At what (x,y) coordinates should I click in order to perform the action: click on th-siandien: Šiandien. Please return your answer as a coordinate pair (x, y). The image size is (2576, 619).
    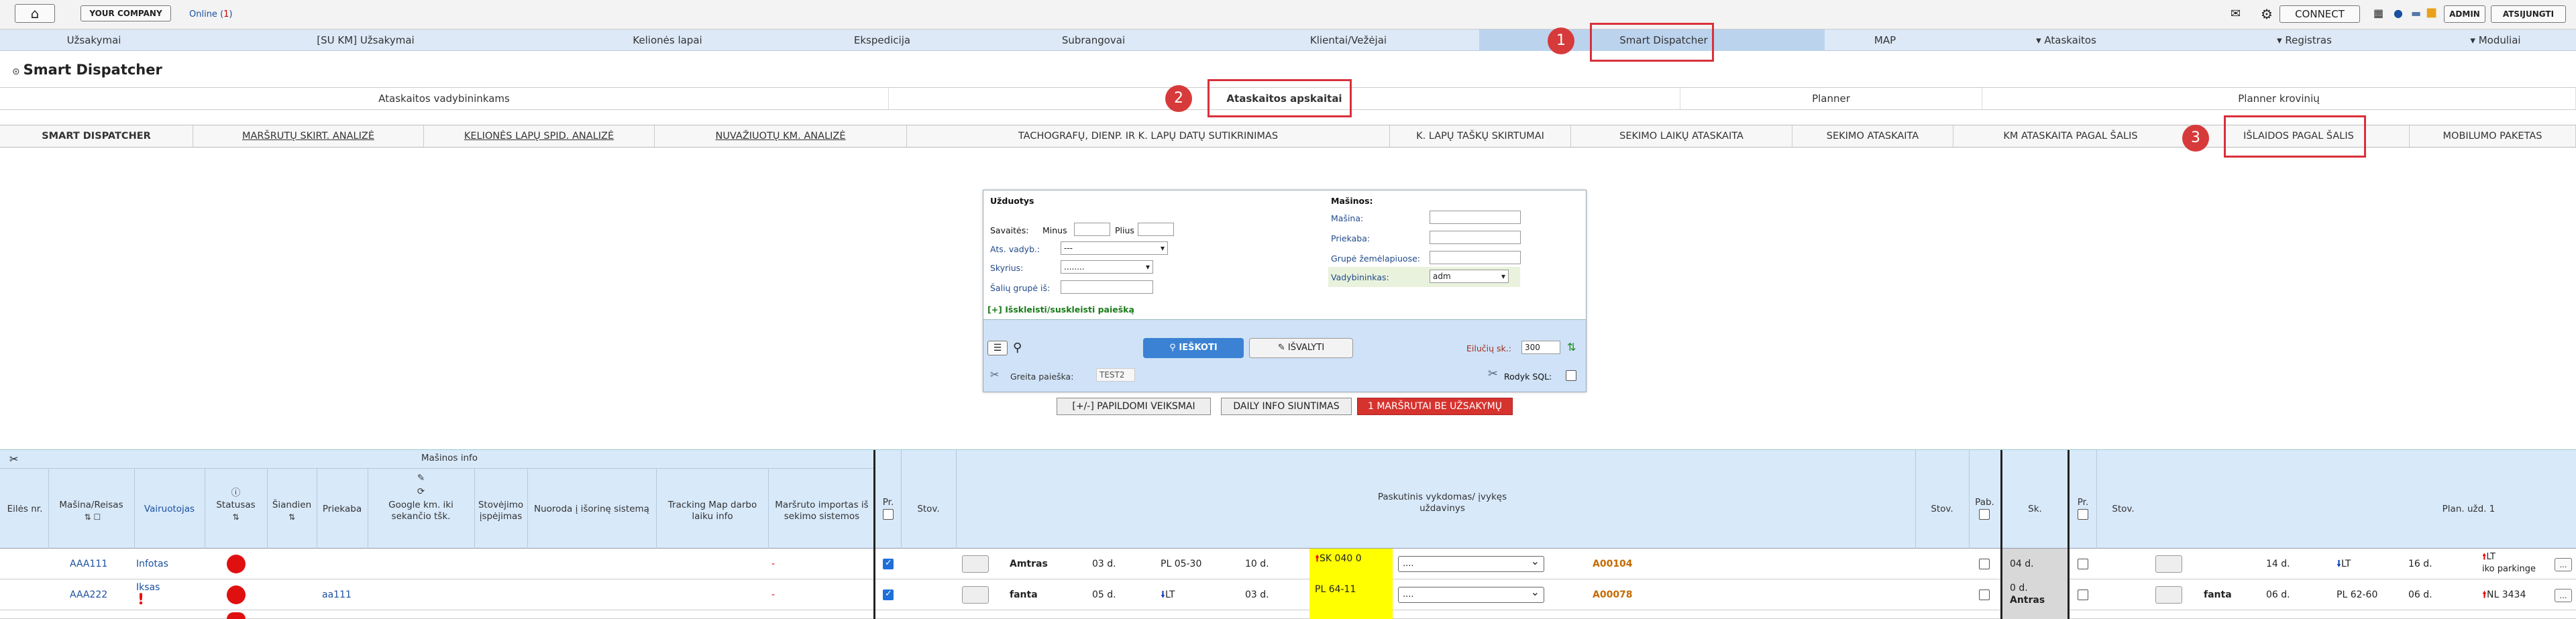
    Looking at the image, I should click on (292, 505).